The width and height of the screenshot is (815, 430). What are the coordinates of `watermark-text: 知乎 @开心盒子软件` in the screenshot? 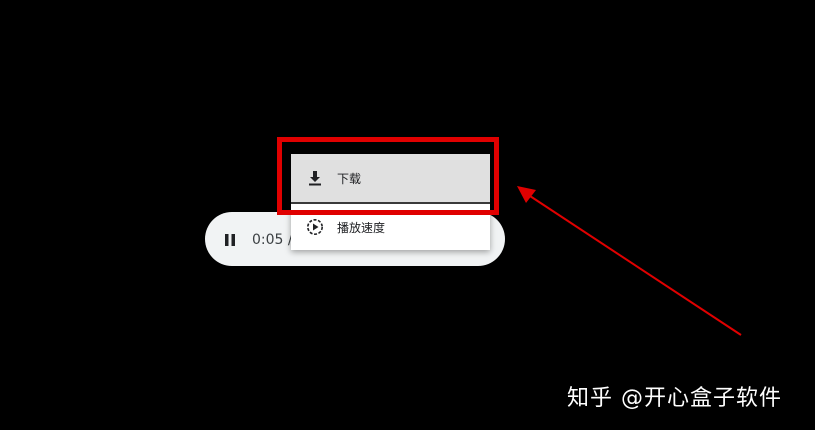 It's located at (674, 398).